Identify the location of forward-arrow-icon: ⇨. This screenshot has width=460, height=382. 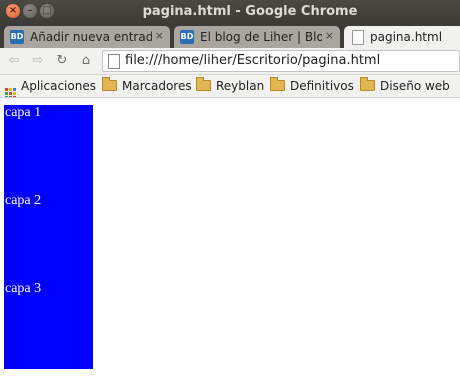
(38, 61).